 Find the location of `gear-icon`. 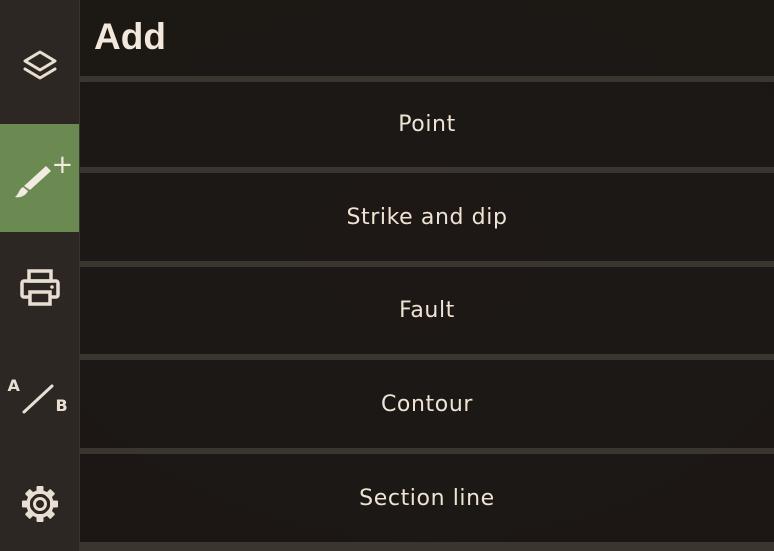

gear-icon is located at coordinates (40, 504).